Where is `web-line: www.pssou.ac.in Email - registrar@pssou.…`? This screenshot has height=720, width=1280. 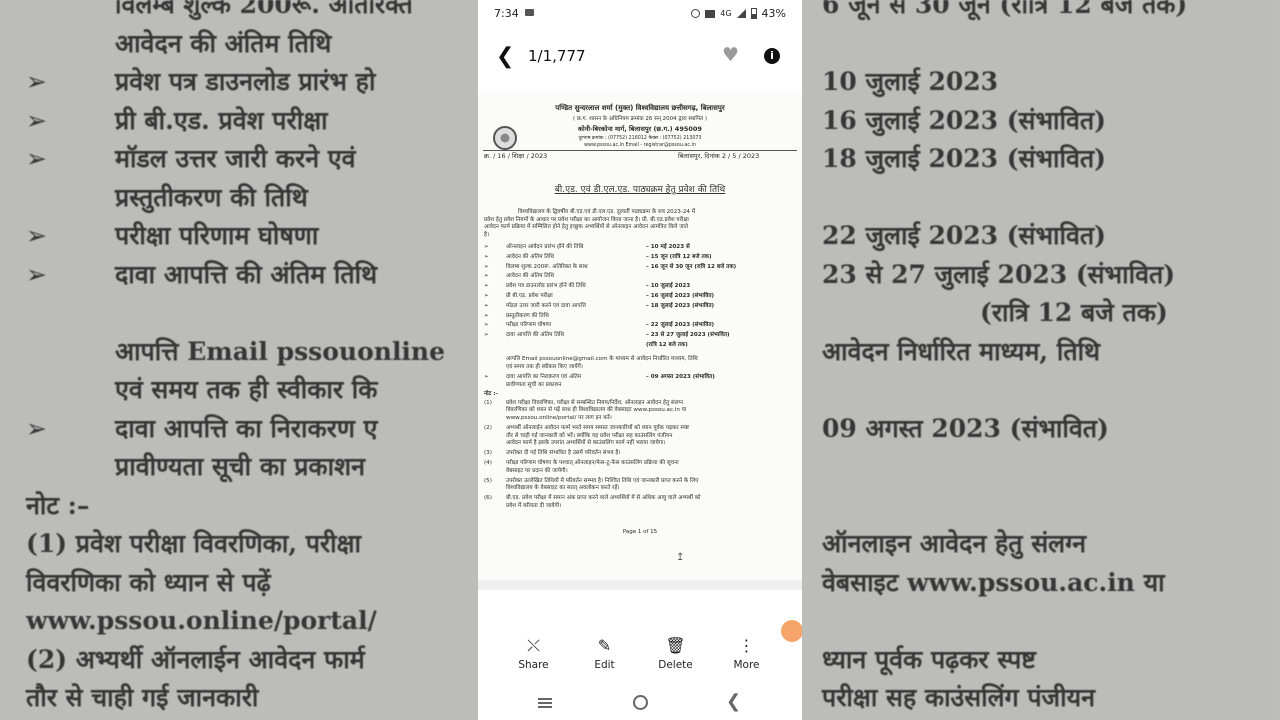
web-line: www.pssou.ac.in Email - registrar@pssou.… is located at coordinates (640, 145).